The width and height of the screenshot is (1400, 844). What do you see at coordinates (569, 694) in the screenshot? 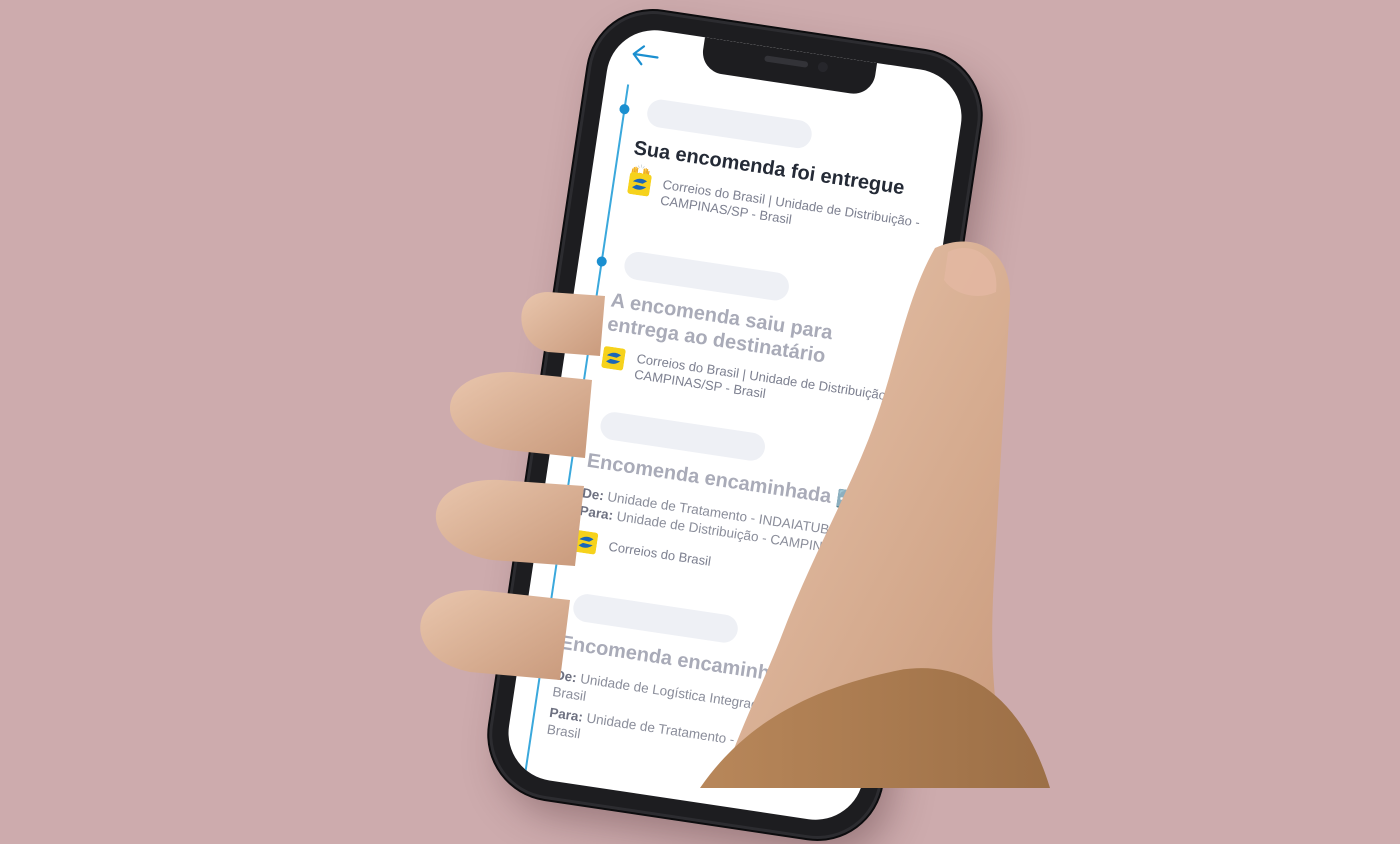
I see `route-from-continuation: Brasil` at bounding box center [569, 694].